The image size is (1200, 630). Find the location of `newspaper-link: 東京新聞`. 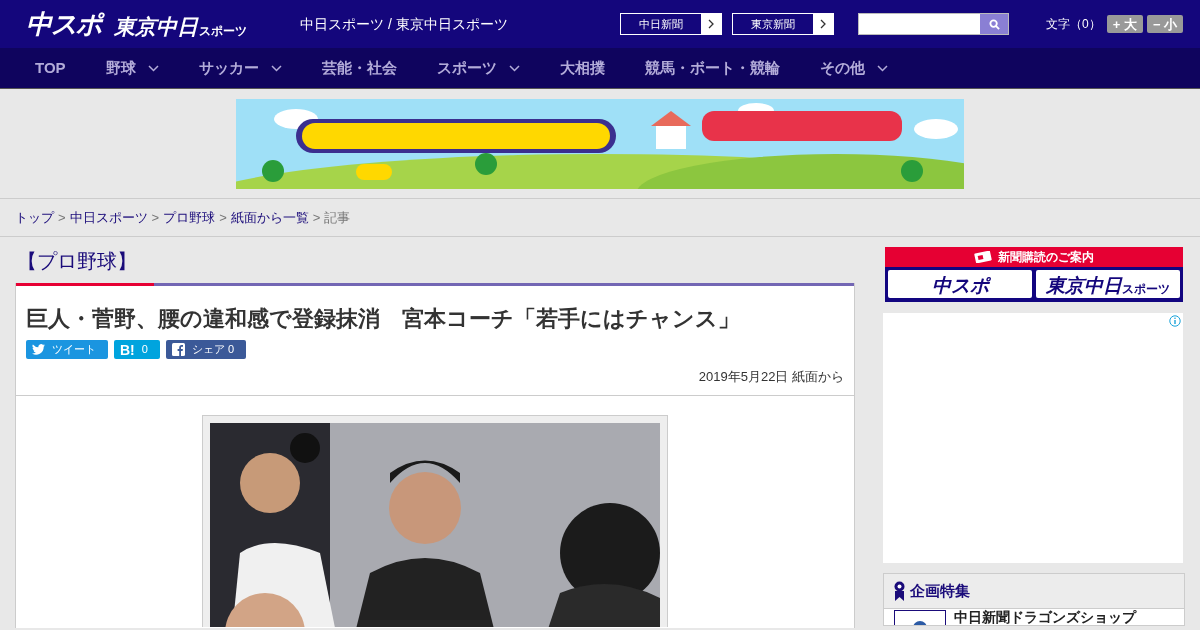

newspaper-link: 東京新聞 is located at coordinates (783, 24).